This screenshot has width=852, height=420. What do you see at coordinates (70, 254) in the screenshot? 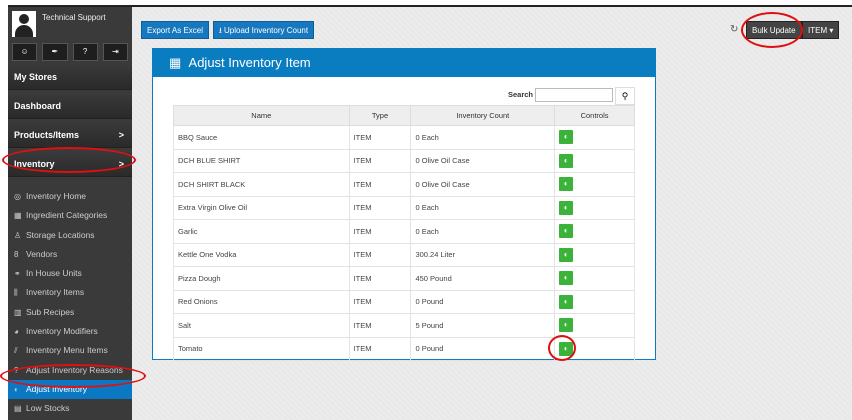
I see `sidebar-subitem-vendors: 8 Vendors` at bounding box center [70, 254].